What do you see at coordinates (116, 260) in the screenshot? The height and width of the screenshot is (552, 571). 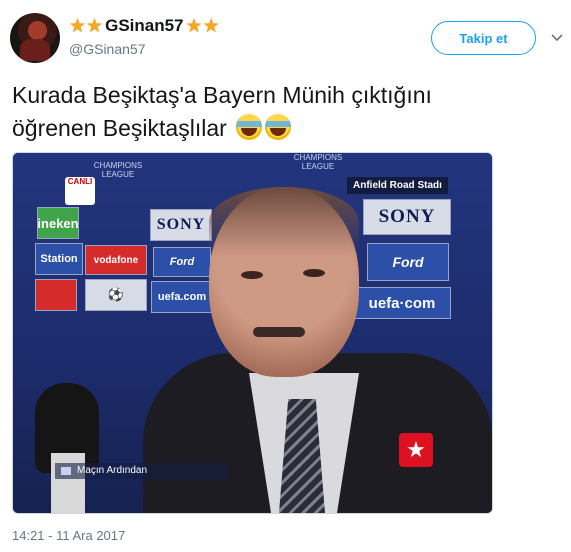 I see `sponsor-tile: vodafone` at bounding box center [116, 260].